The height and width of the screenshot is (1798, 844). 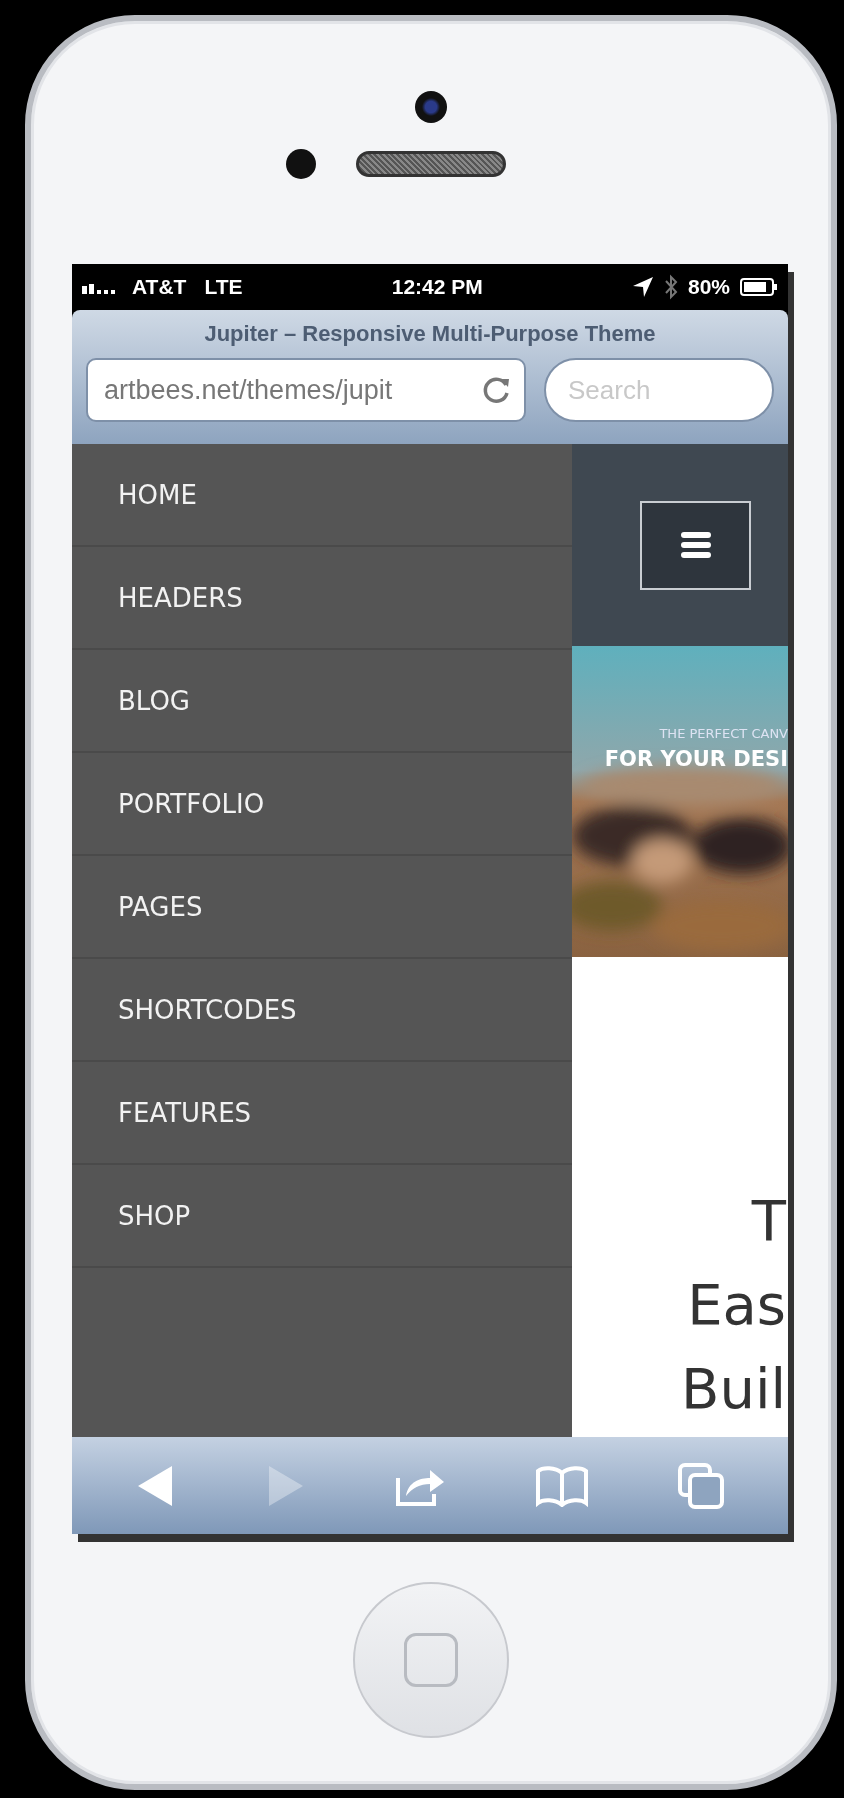 What do you see at coordinates (430, 334) in the screenshot?
I see `page-title: Jupiter – Responsive Multi-Purpose Theme` at bounding box center [430, 334].